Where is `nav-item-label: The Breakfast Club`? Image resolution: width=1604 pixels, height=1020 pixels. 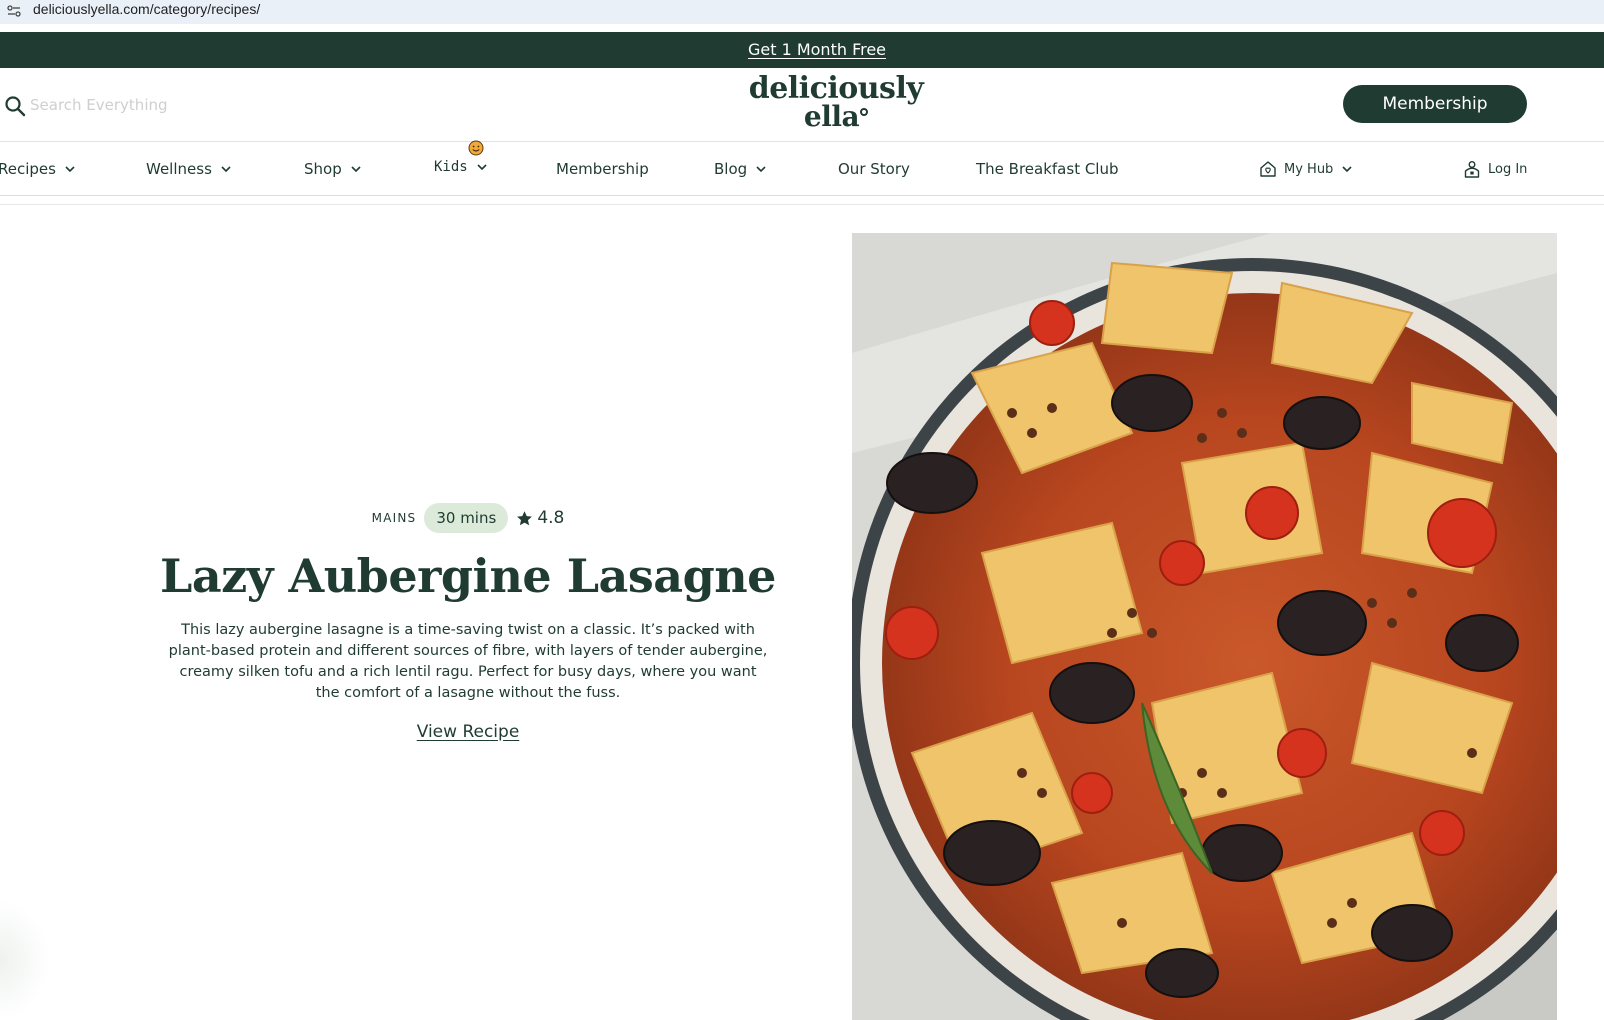
nav-item-label: The Breakfast Club is located at coordinates (1047, 169).